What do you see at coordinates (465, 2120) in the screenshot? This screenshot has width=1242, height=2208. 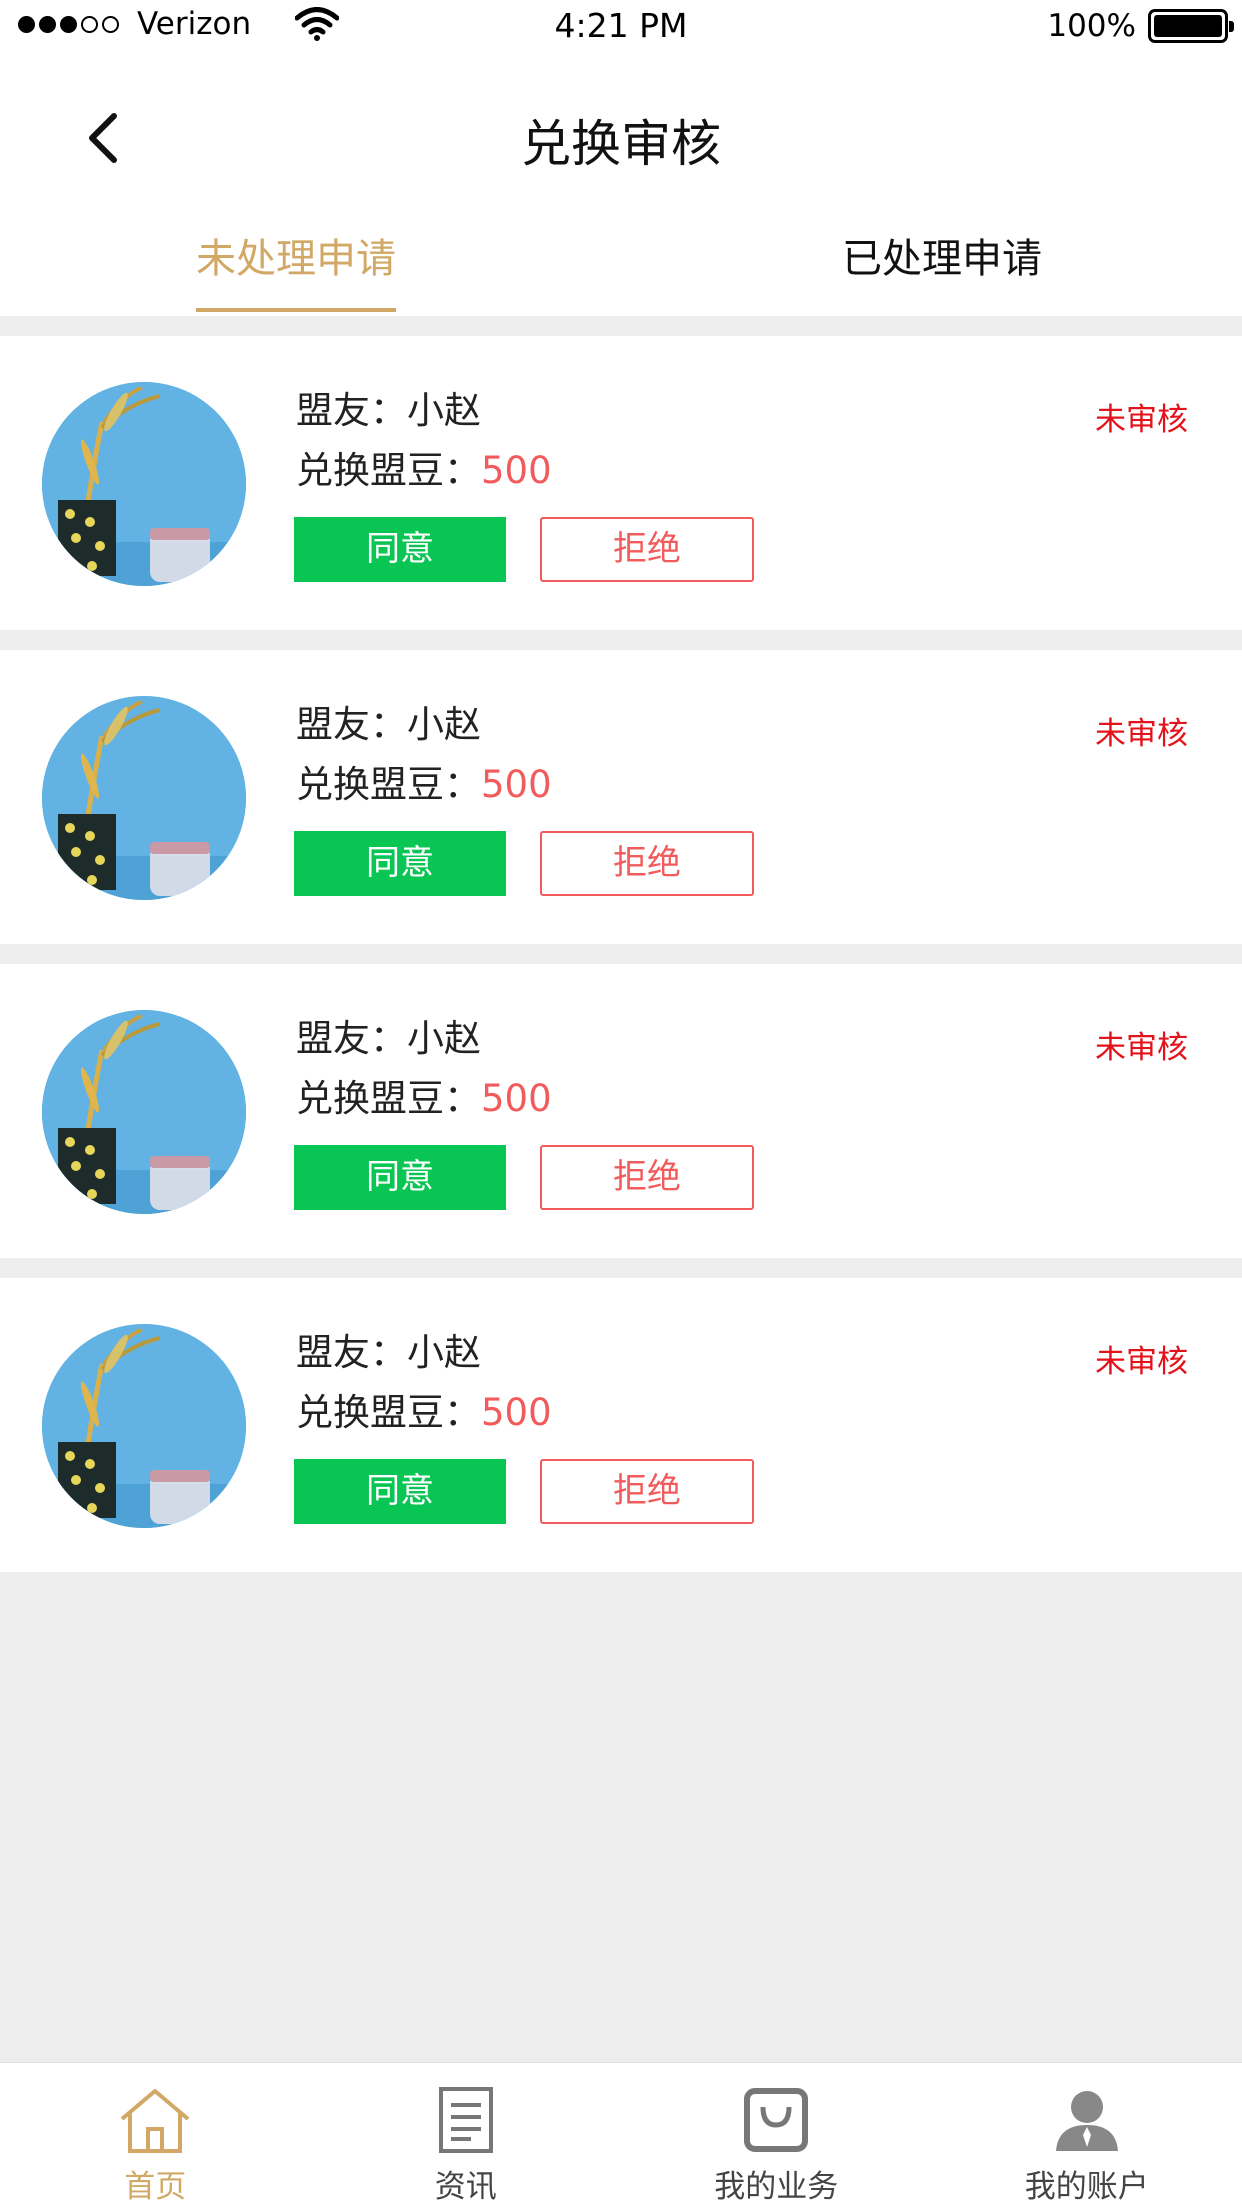 I see `news-icon` at bounding box center [465, 2120].